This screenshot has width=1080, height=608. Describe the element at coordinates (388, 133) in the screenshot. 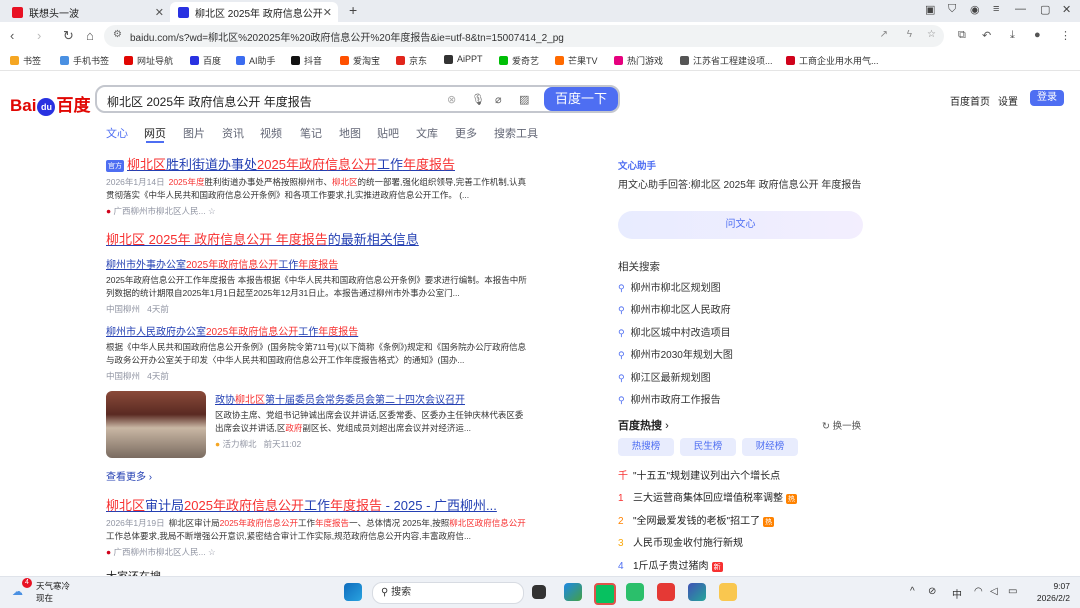

I see `tab-tieba: 贴吧` at that location.